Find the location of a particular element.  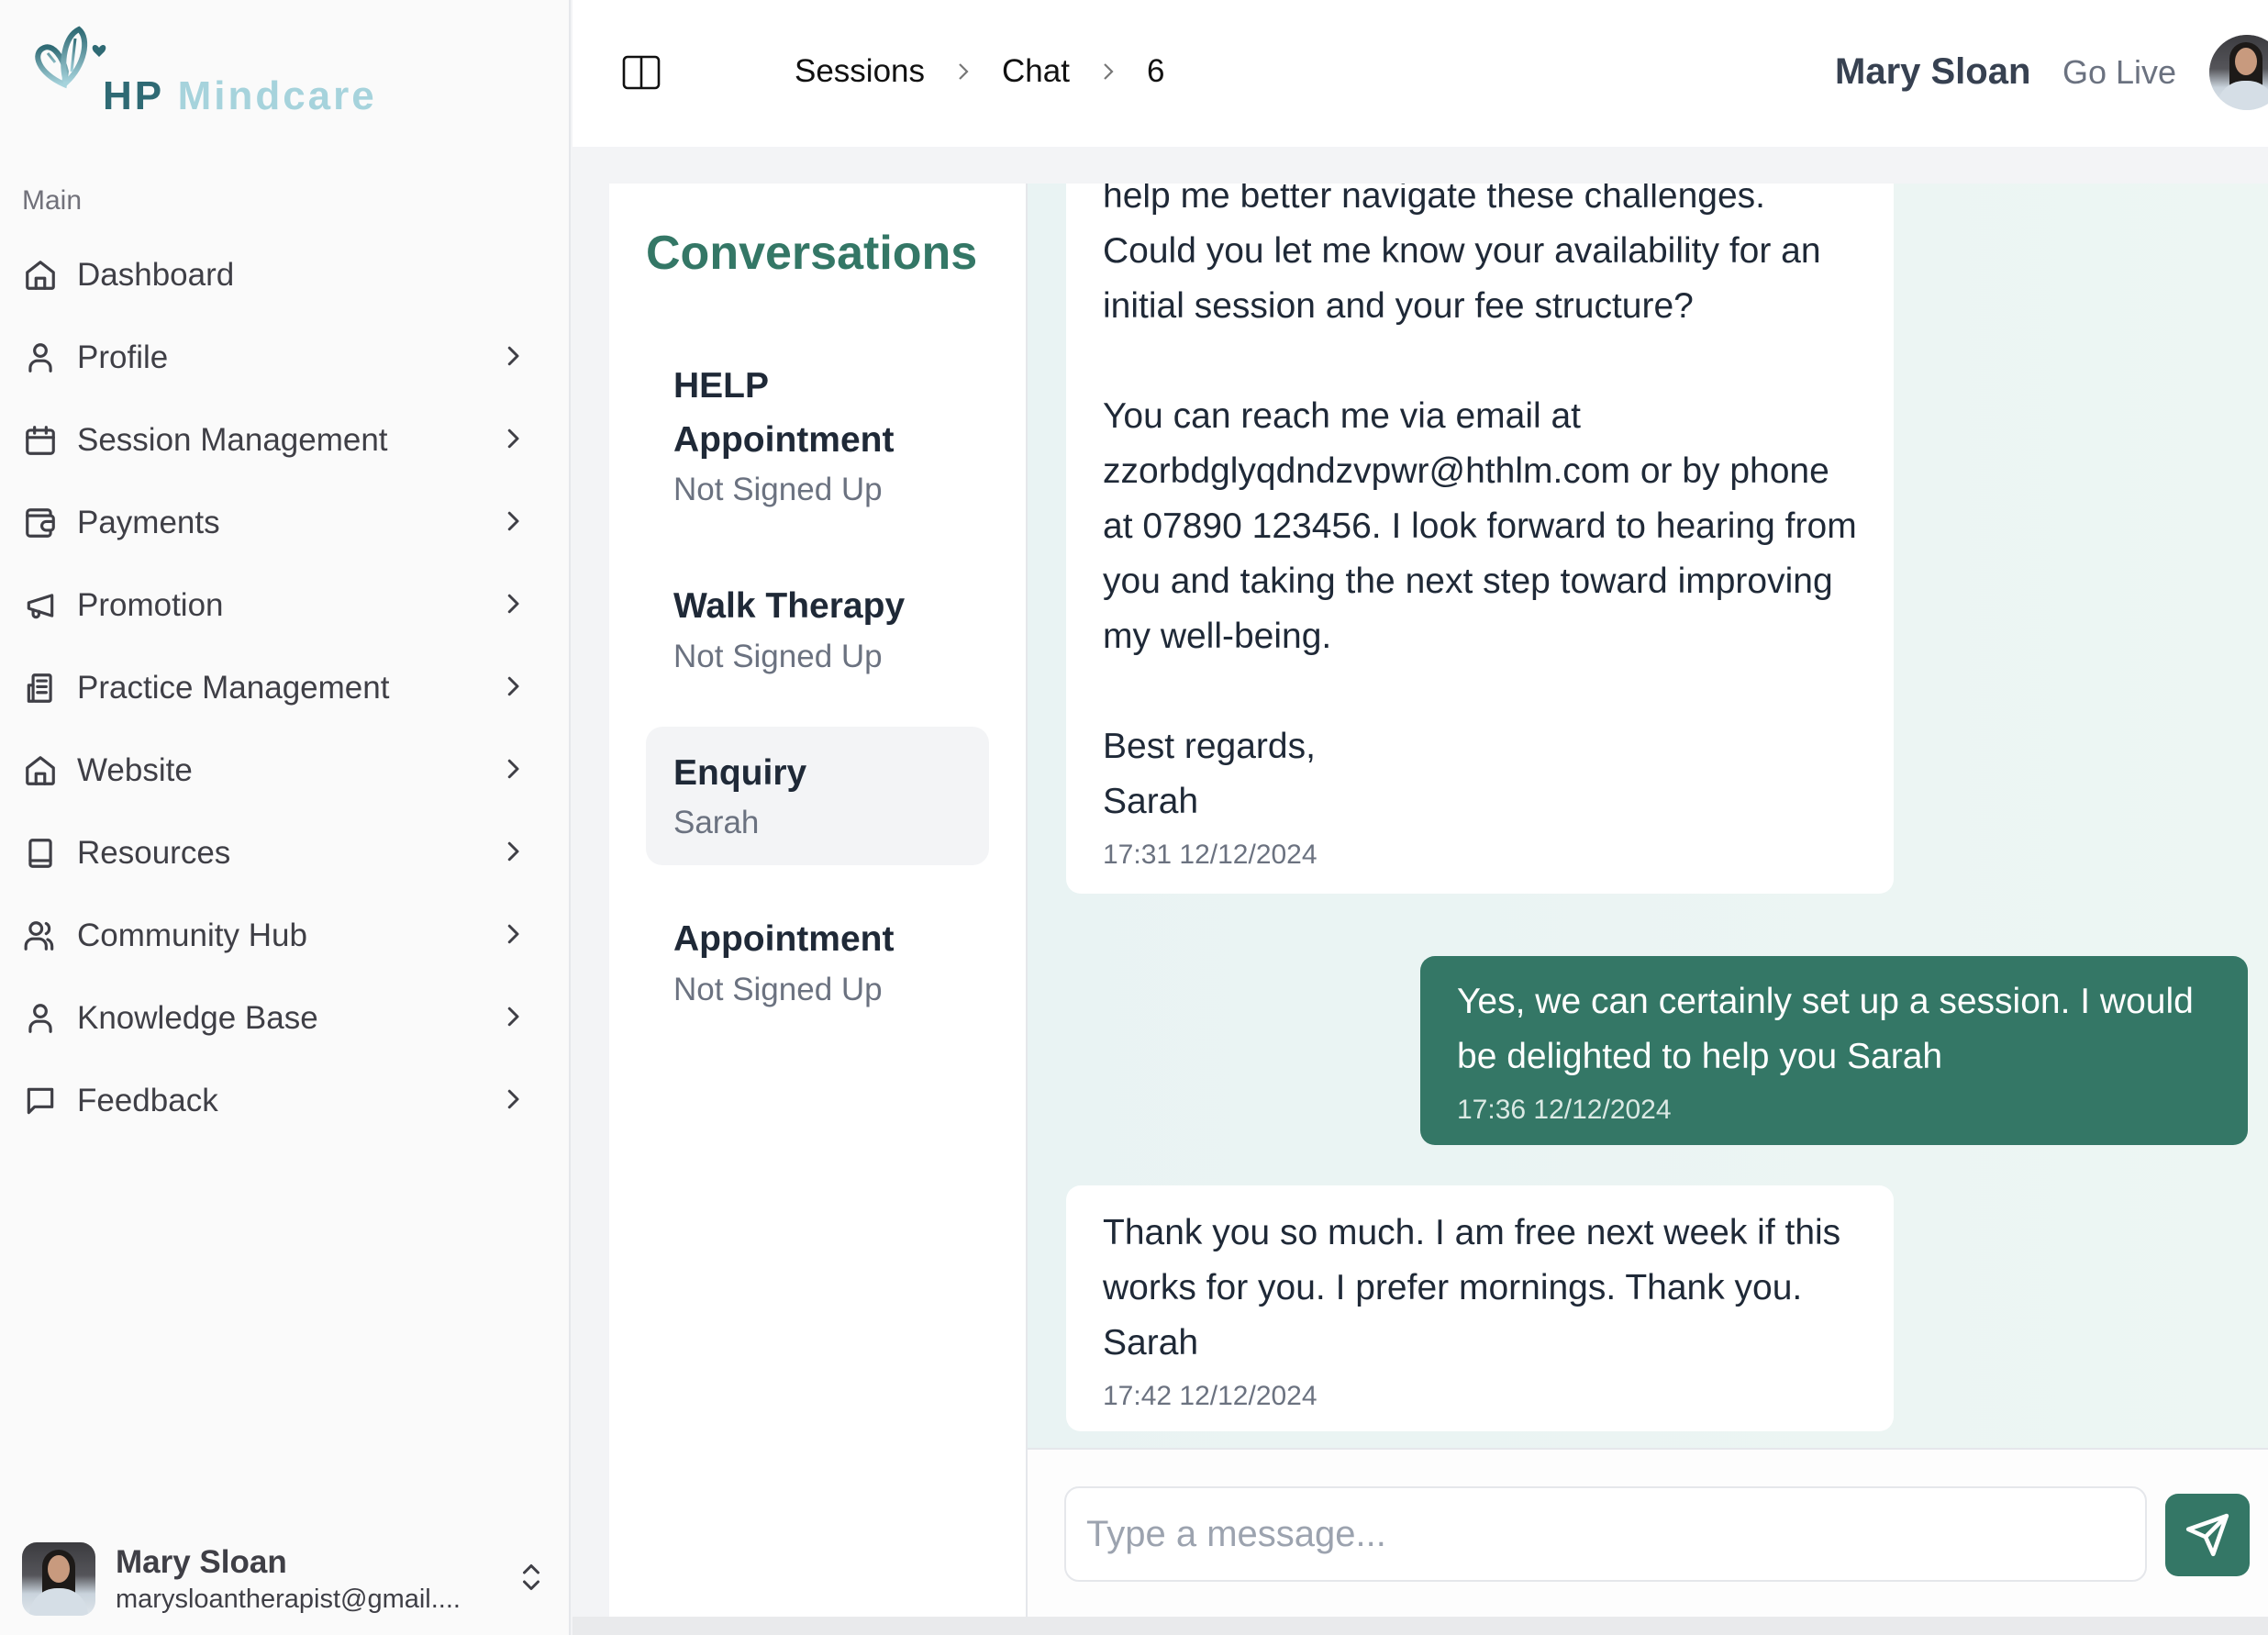

panel-left-icon is located at coordinates (641, 72).